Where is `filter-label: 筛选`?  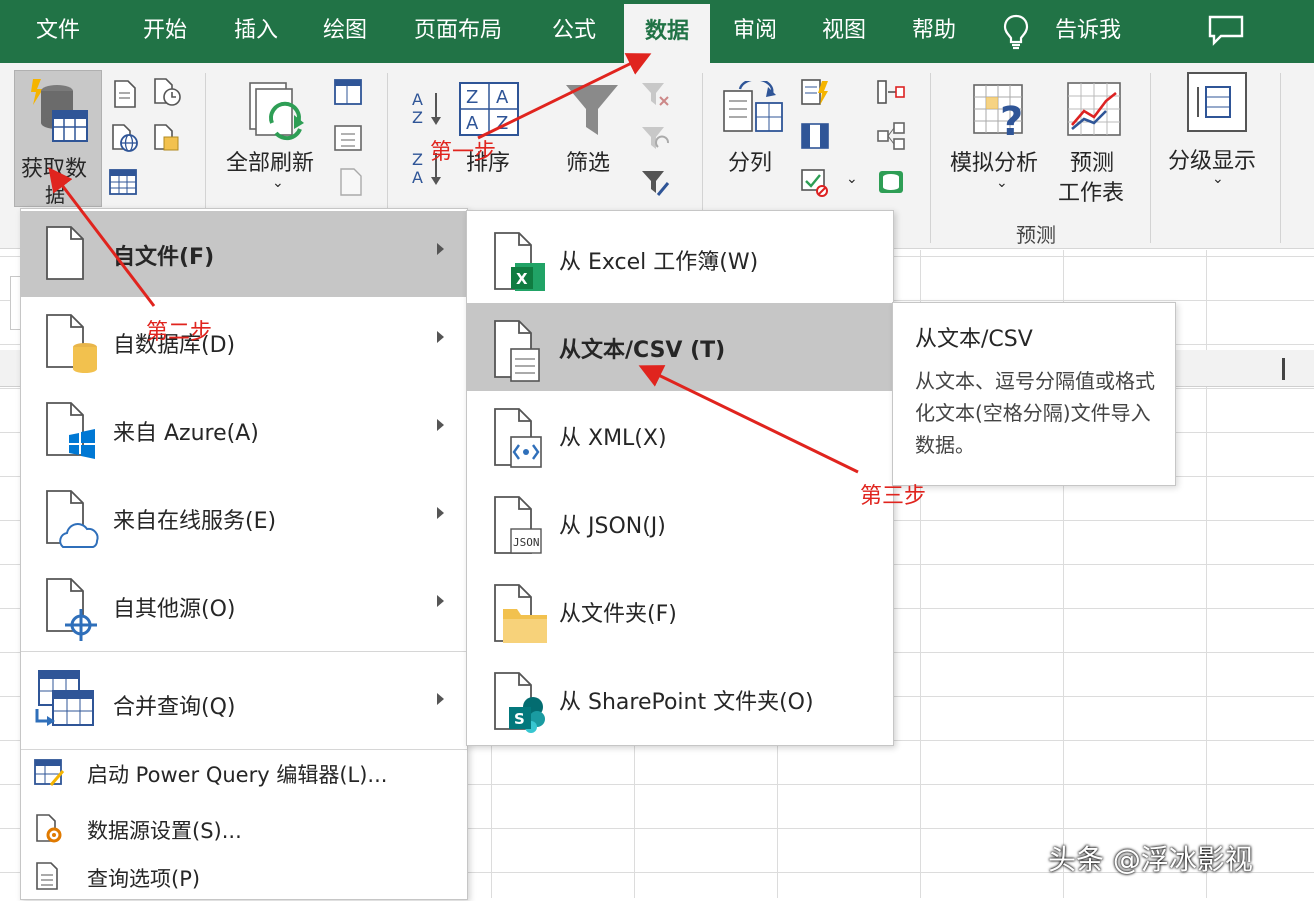
filter-label: 筛选 is located at coordinates (588, 161).